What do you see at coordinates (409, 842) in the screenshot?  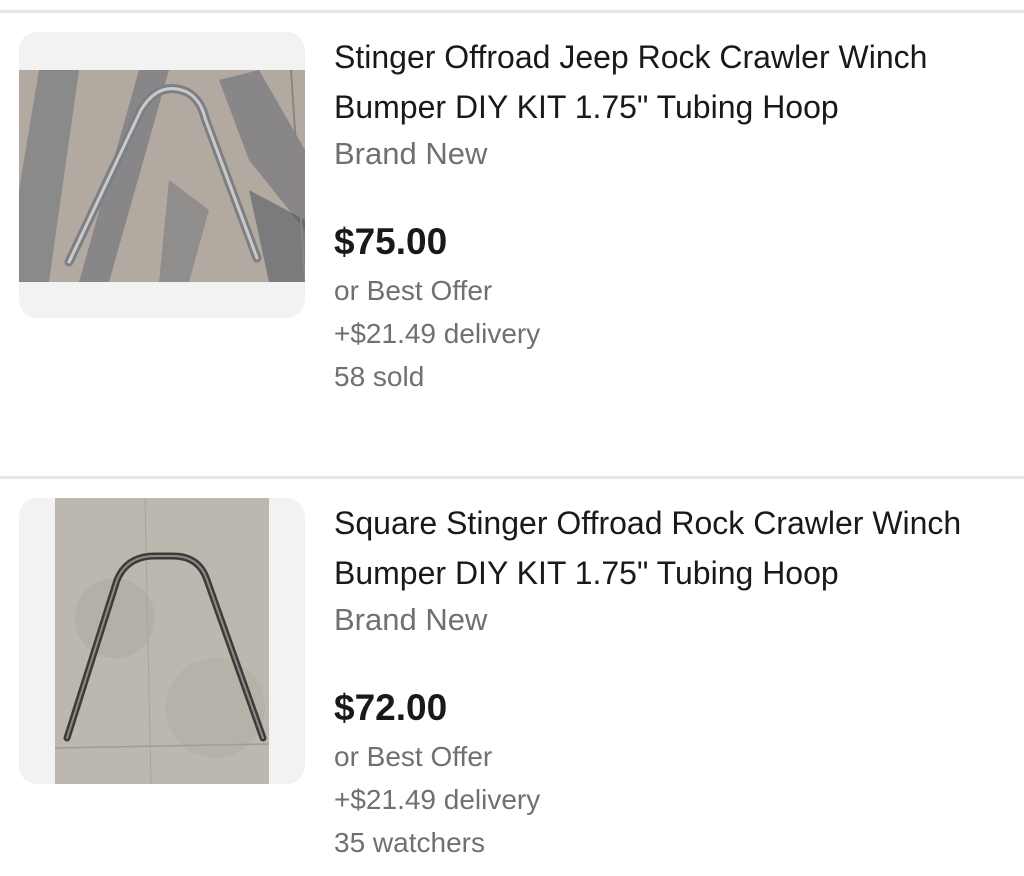 I see `listing-watchers: 35 watchers` at bounding box center [409, 842].